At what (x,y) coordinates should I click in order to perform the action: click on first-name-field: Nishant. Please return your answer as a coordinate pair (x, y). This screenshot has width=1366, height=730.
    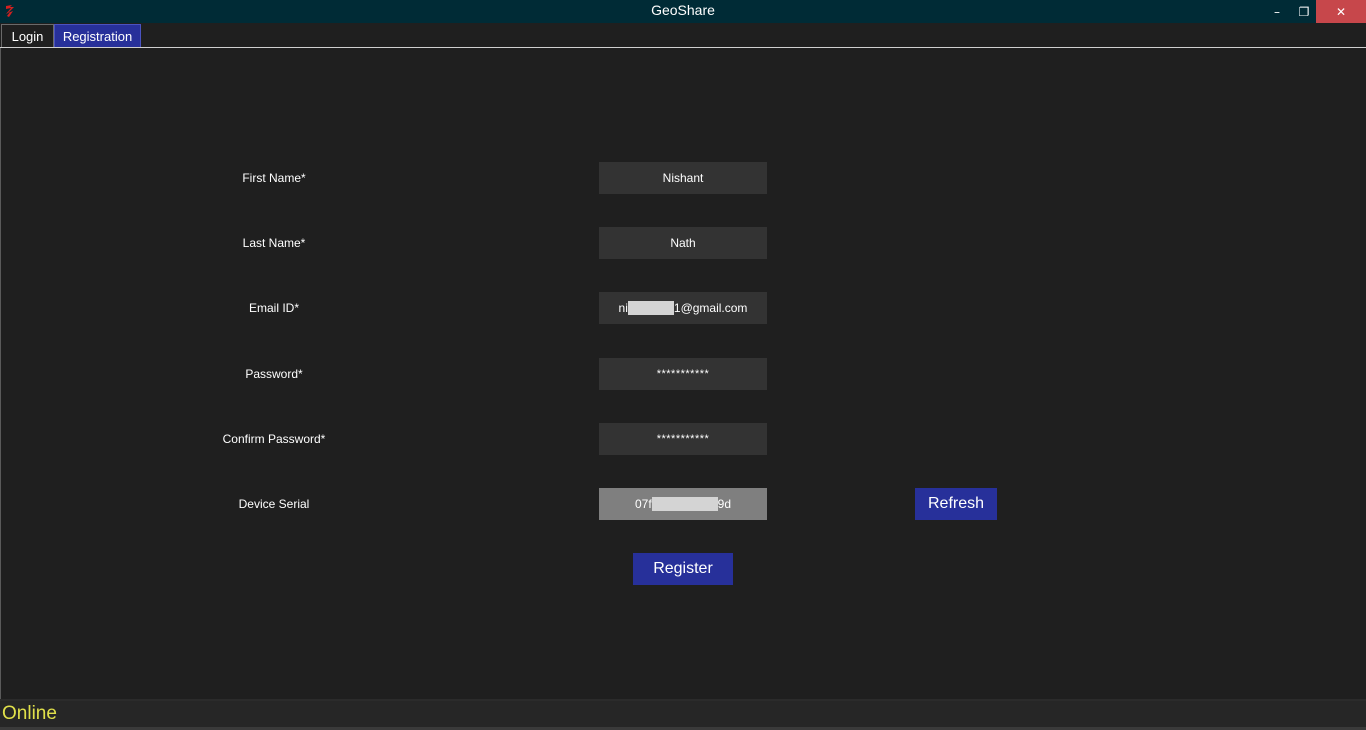
    Looking at the image, I should click on (683, 178).